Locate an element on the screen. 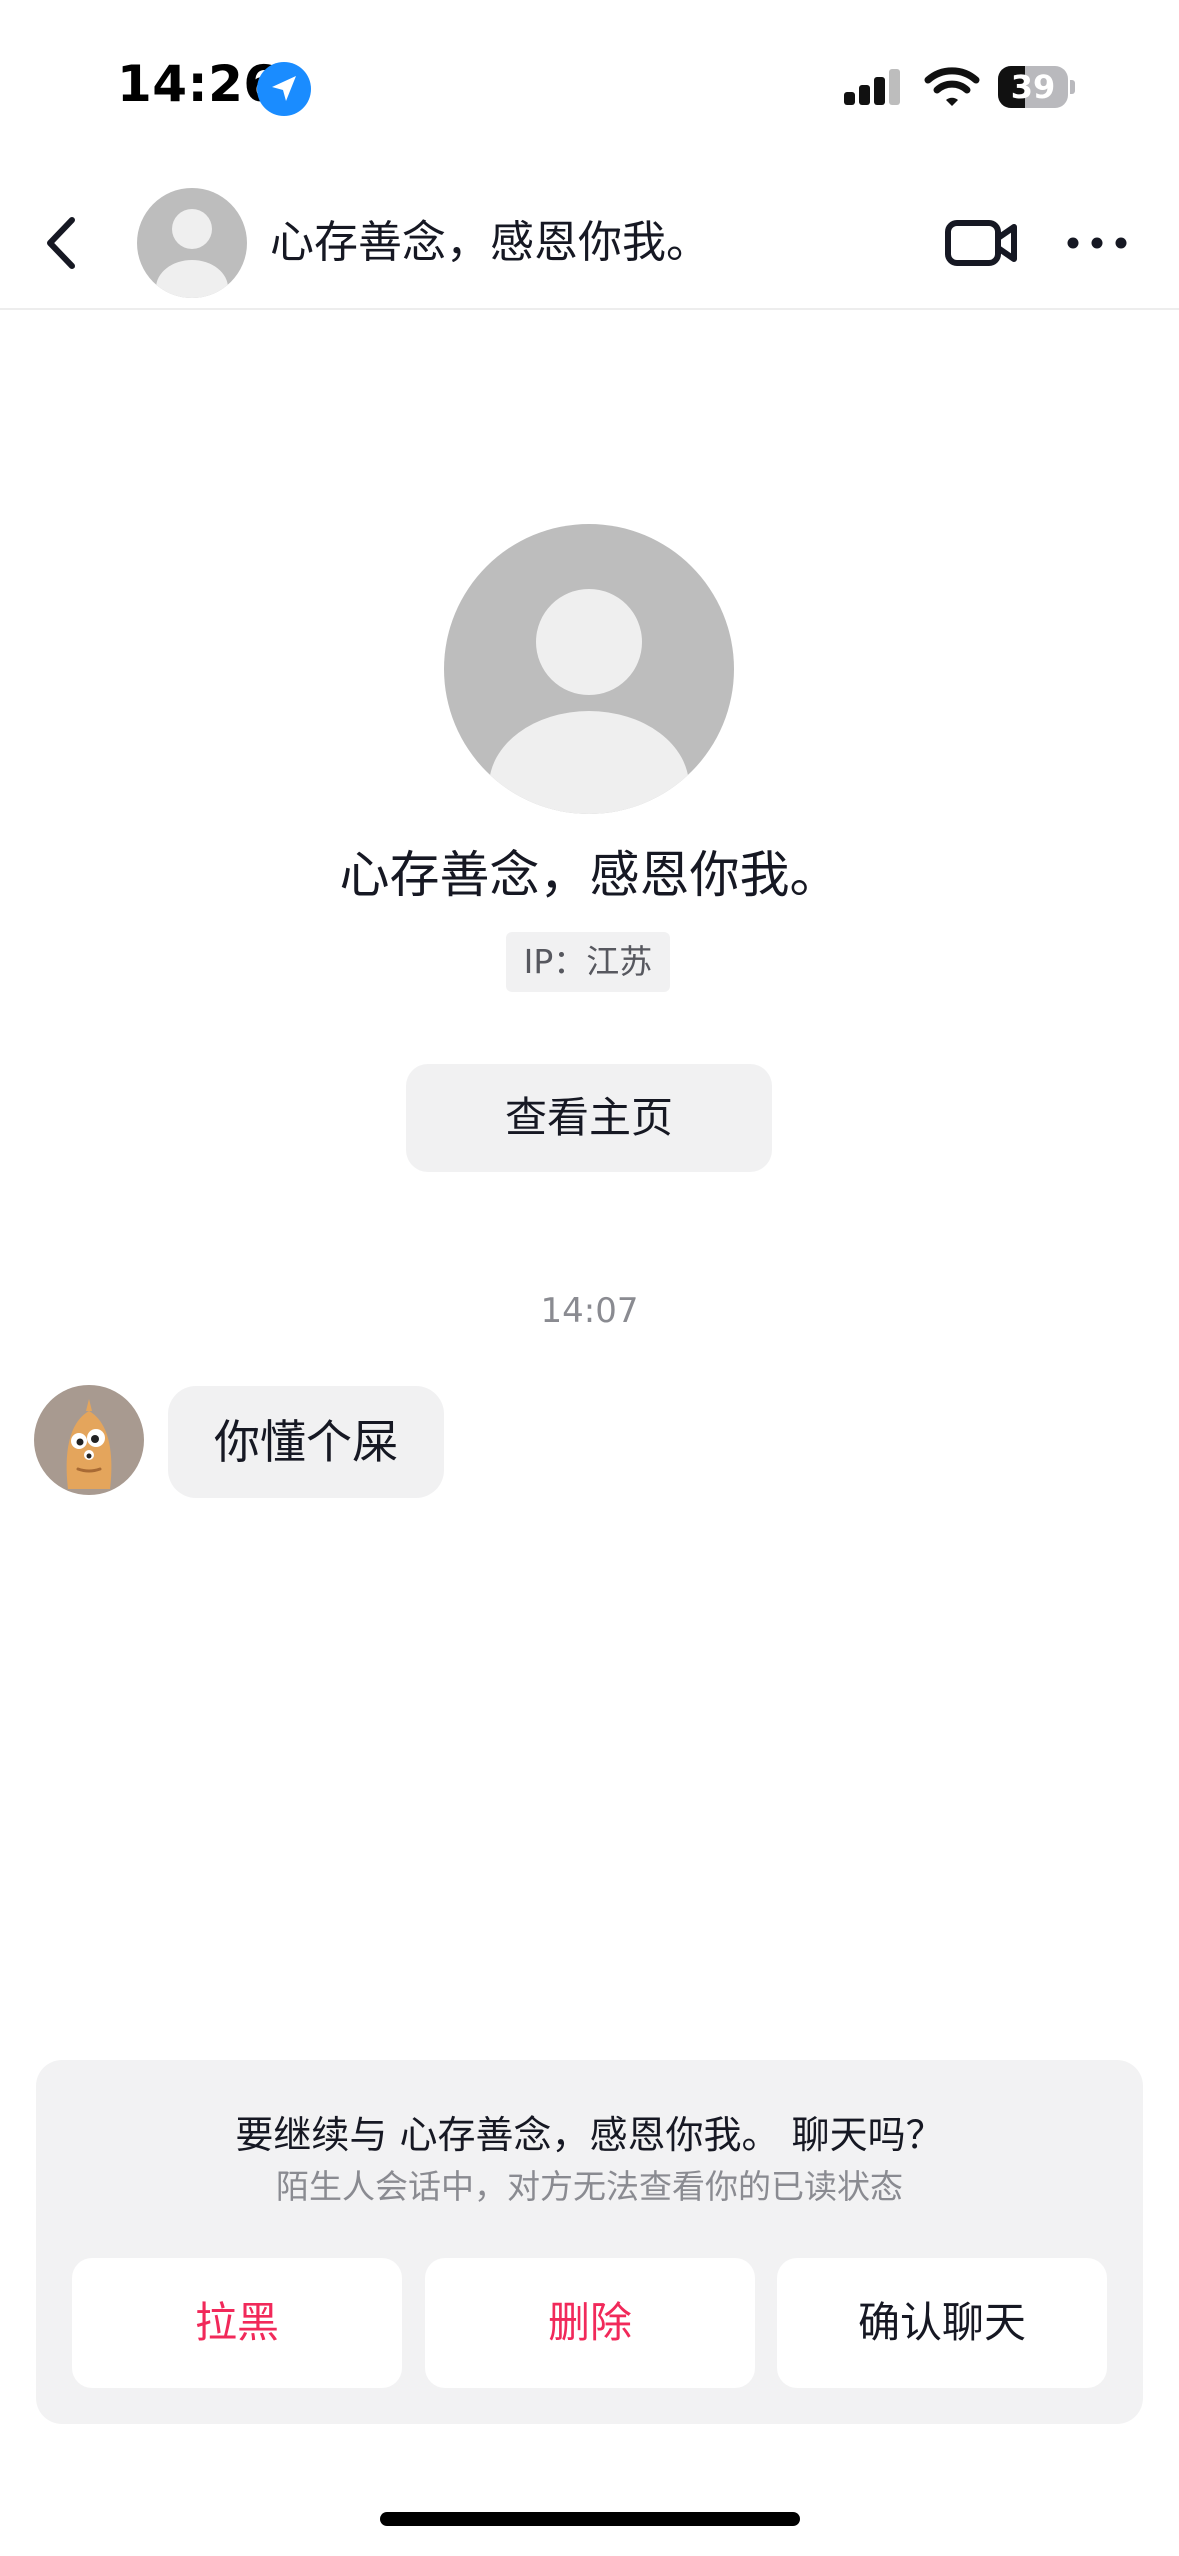 The image size is (1179, 2556). battery-percent: 39 is located at coordinates (1033, 87).